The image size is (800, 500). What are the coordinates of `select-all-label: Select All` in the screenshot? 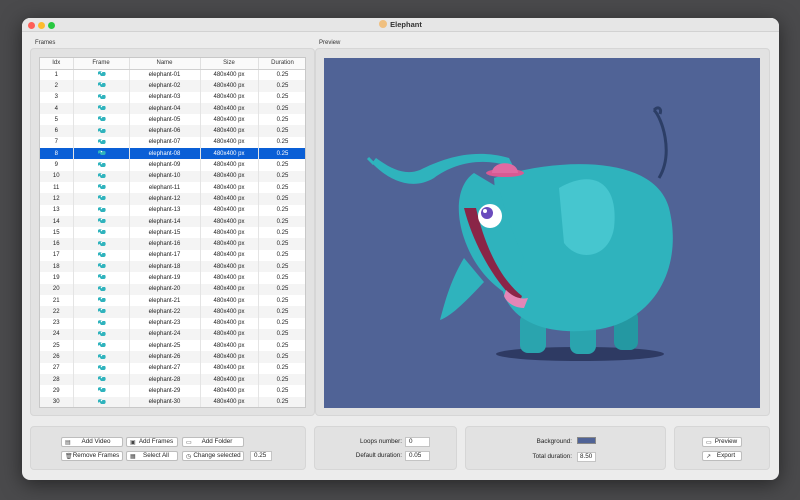 It's located at (156, 455).